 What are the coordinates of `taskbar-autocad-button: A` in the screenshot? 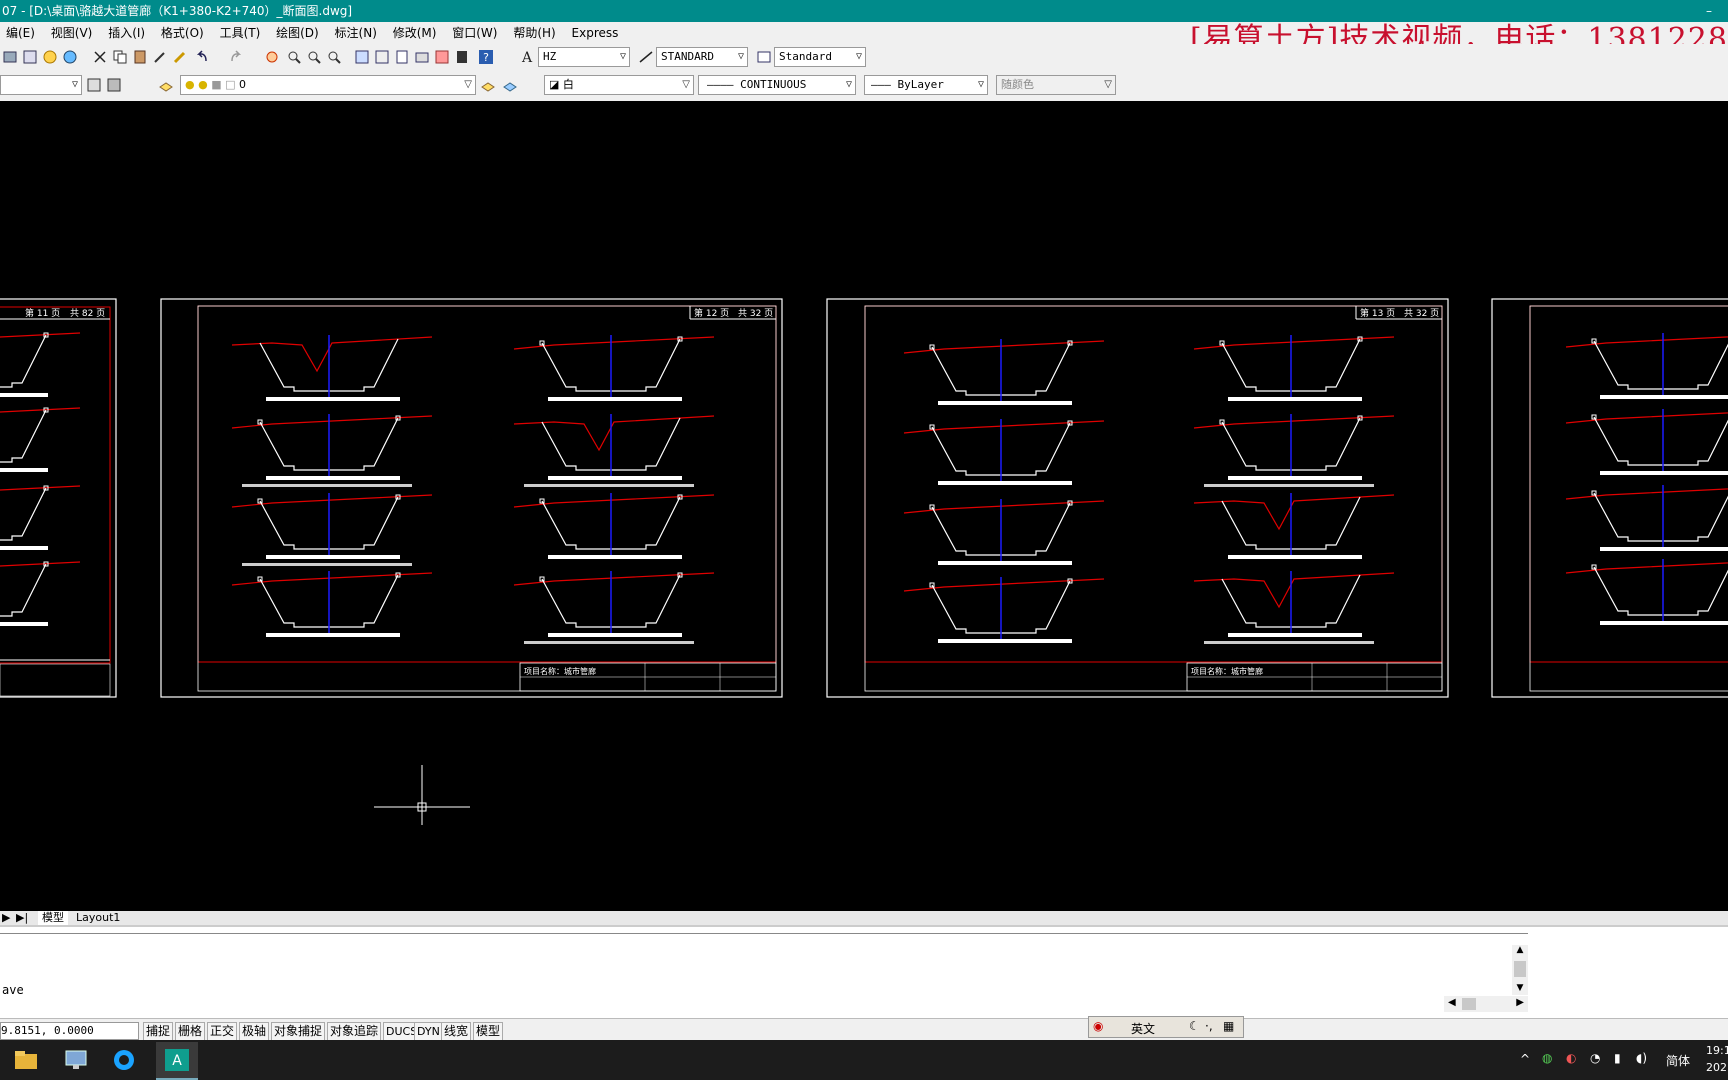 It's located at (177, 1061).